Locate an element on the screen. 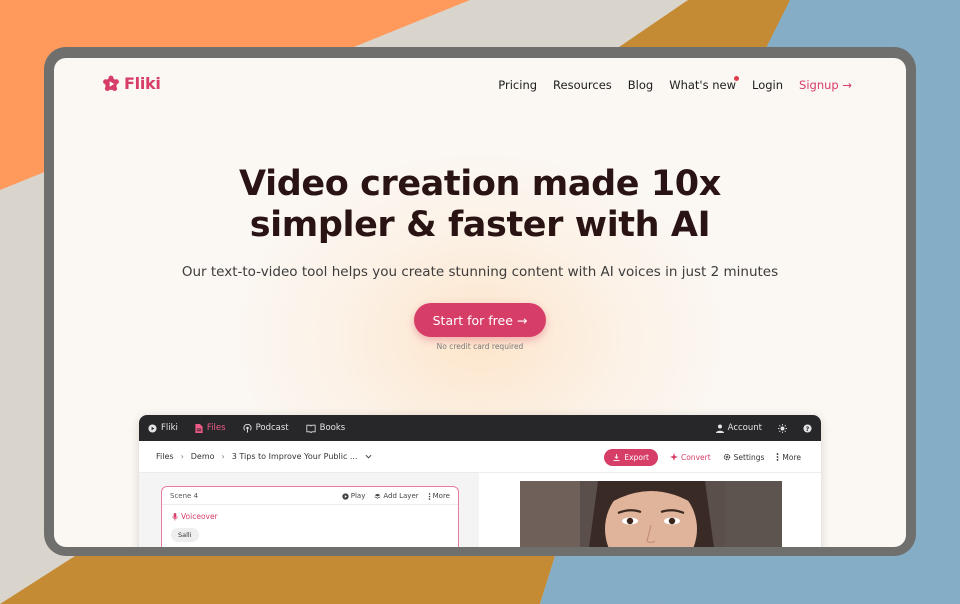 This screenshot has height=604, width=960. nav-blog: Blog is located at coordinates (640, 85).